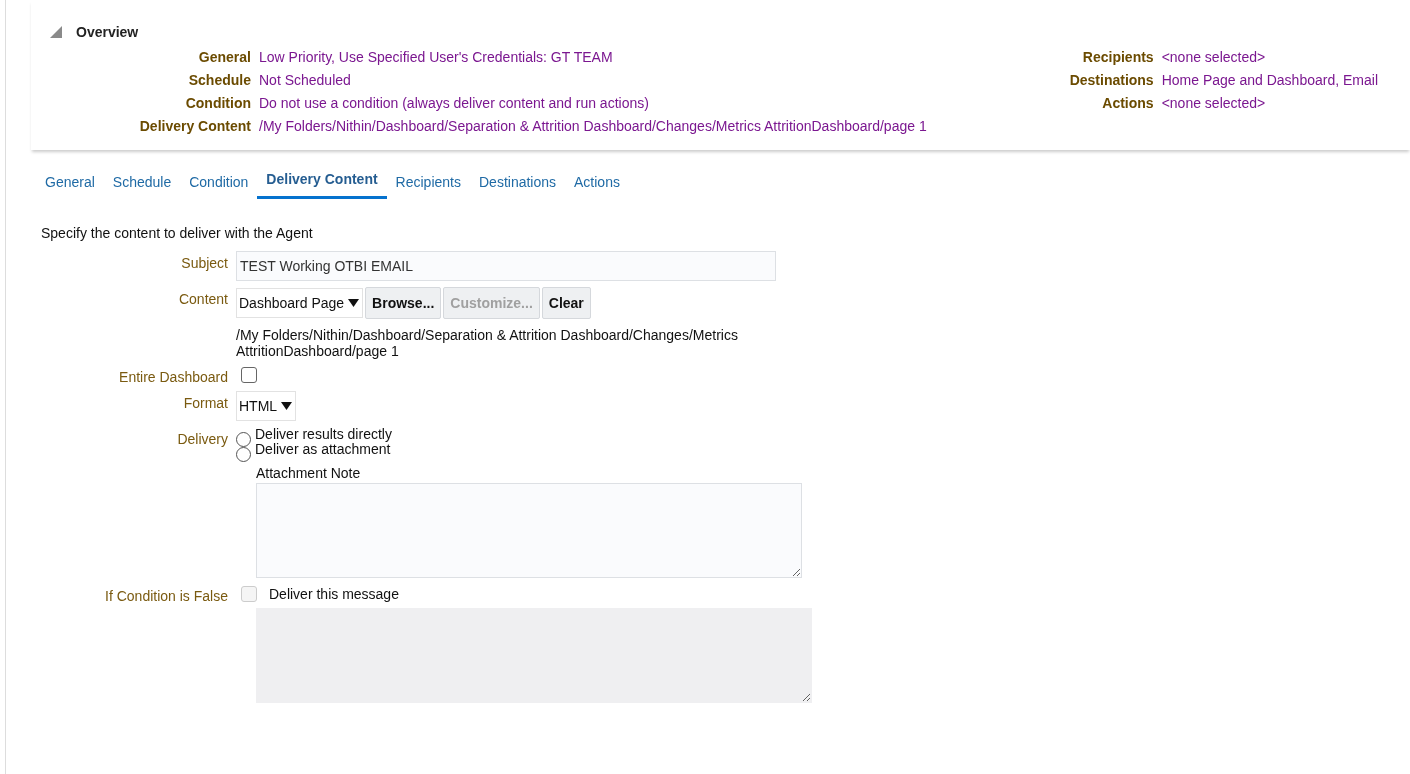  What do you see at coordinates (56, 32) in the screenshot?
I see `collapse-triangle-icon` at bounding box center [56, 32].